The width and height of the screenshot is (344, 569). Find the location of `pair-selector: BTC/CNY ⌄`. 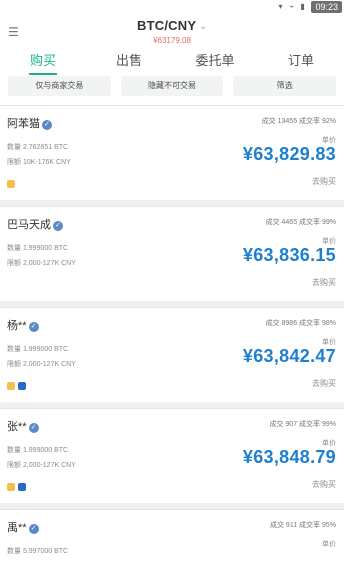

pair-selector: BTC/CNY ⌄ is located at coordinates (172, 25).